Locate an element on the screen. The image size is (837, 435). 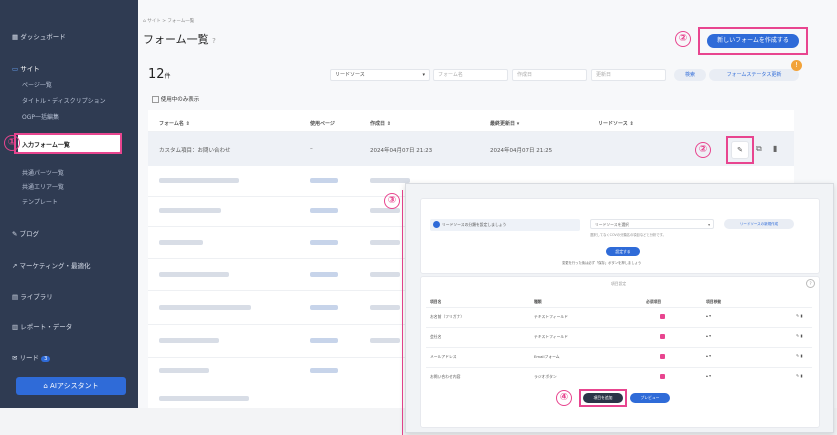
set-button: 設定する is located at coordinates (623, 251).